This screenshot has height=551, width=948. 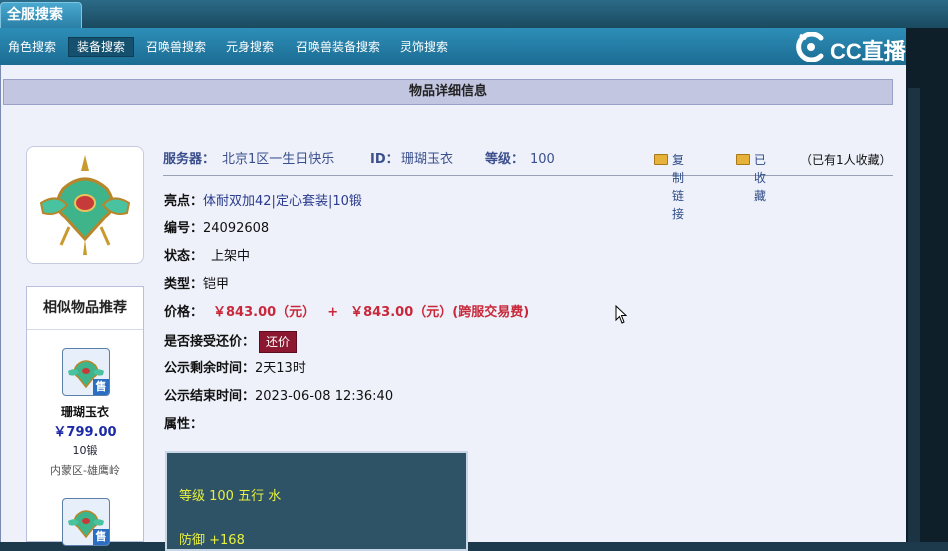 I want to click on nav-item-character-search: 角色搜索, so click(x=32, y=47).